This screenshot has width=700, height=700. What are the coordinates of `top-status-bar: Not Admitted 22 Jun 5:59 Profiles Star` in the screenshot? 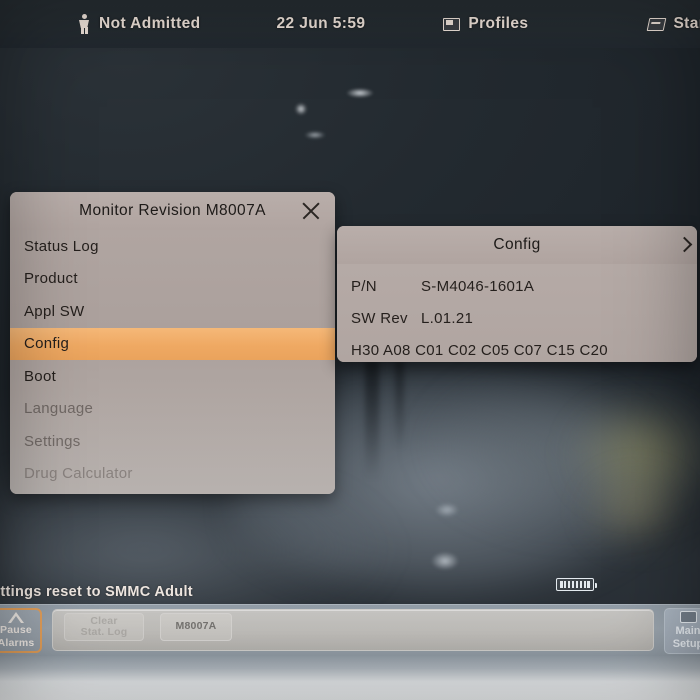 It's located at (350, 24).